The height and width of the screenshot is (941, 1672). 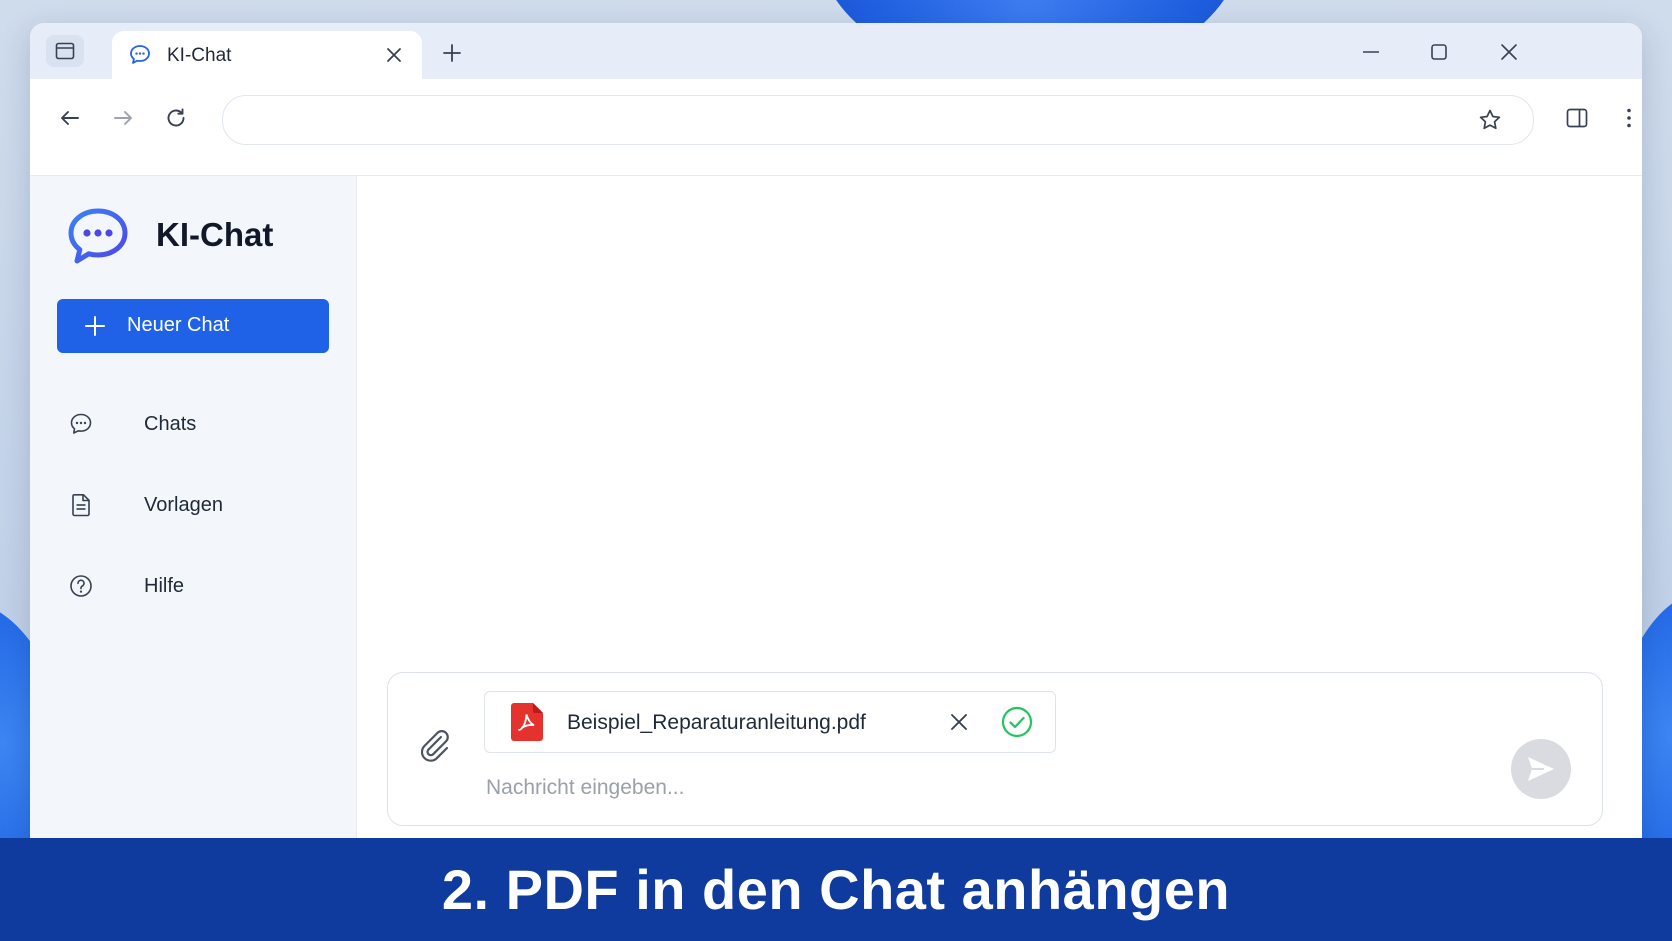 I want to click on minimize-icon, so click(x=1371, y=52).